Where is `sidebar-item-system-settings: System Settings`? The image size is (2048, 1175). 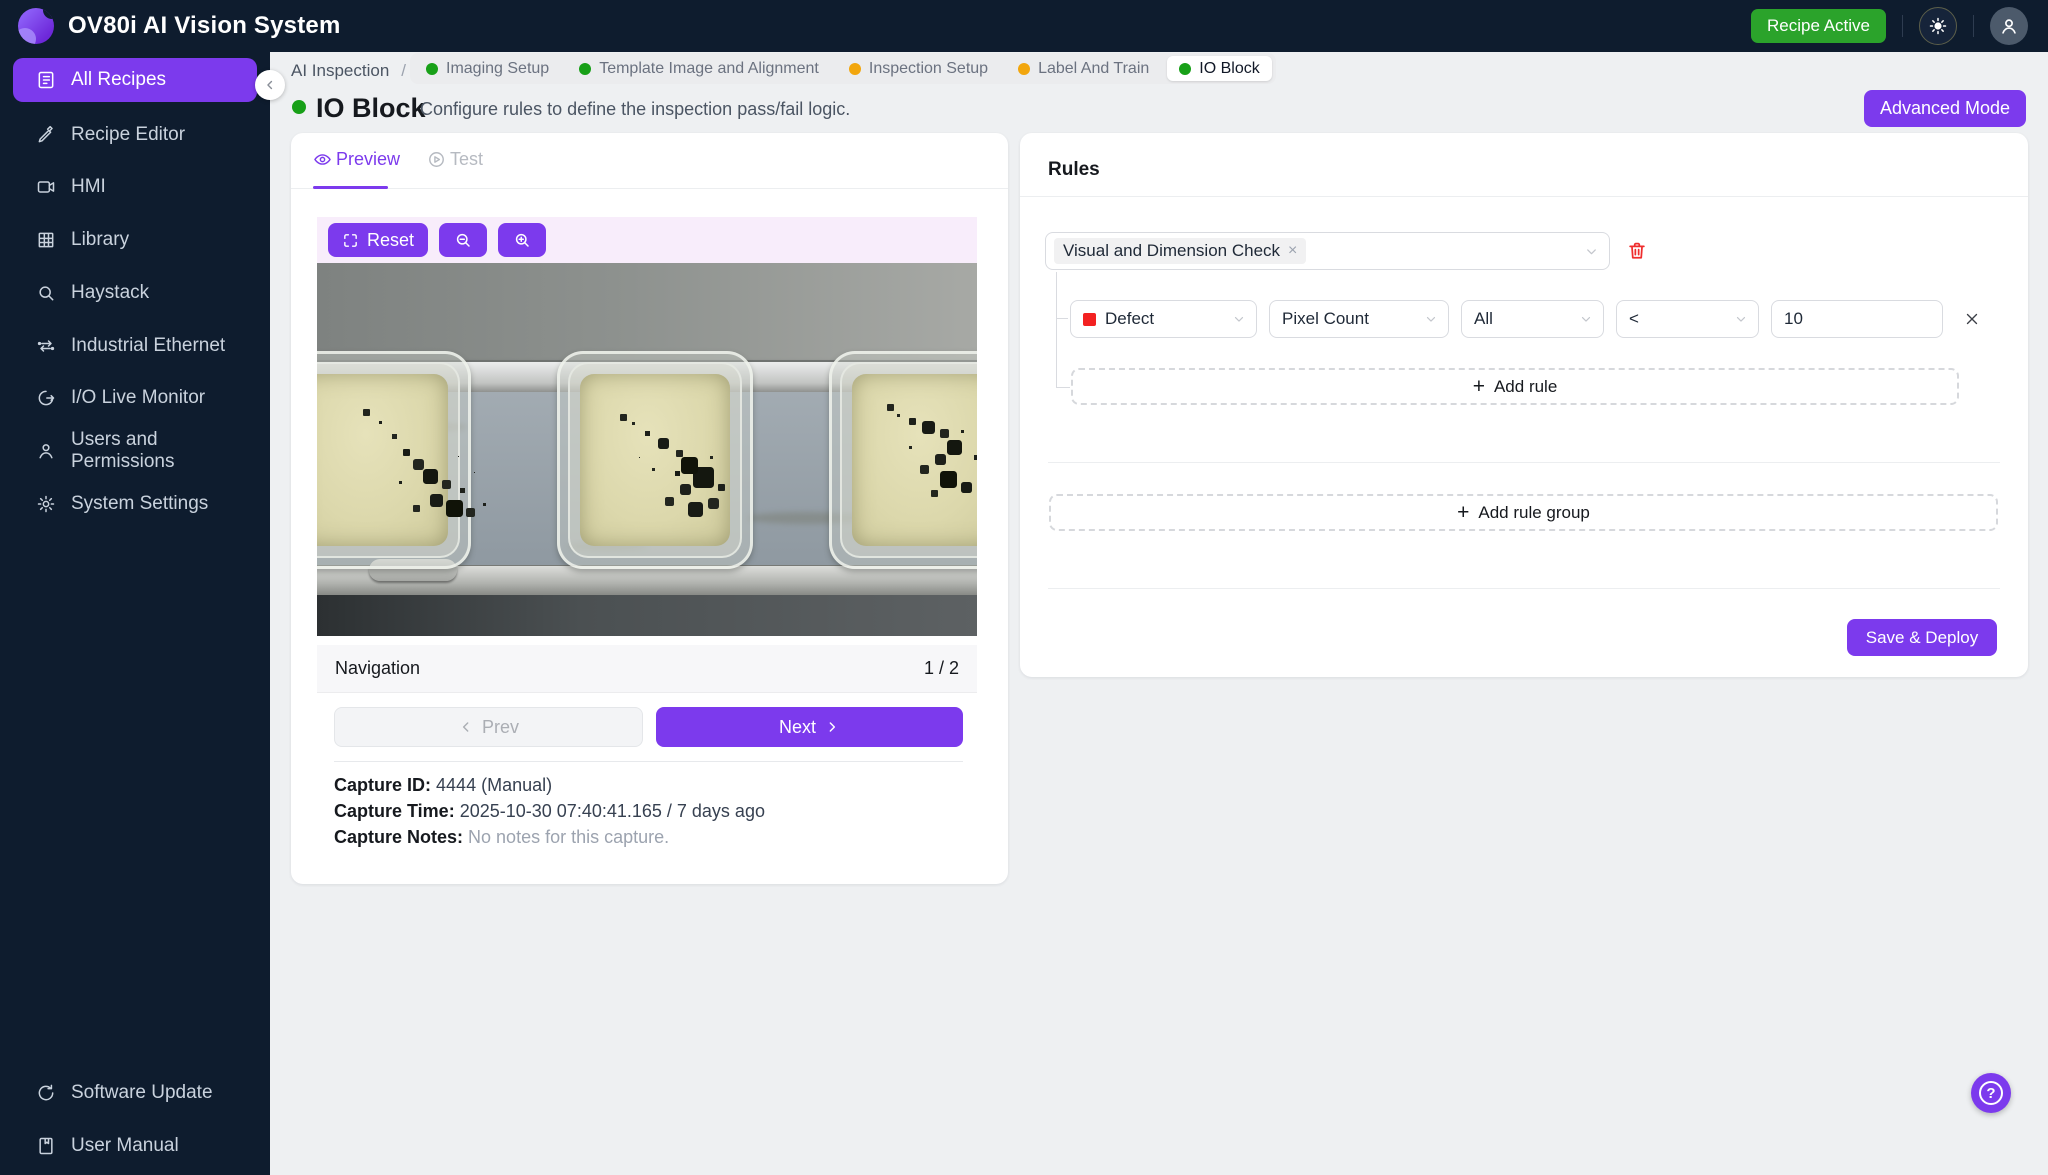
sidebar-item-system-settings: System Settings is located at coordinates (135, 504).